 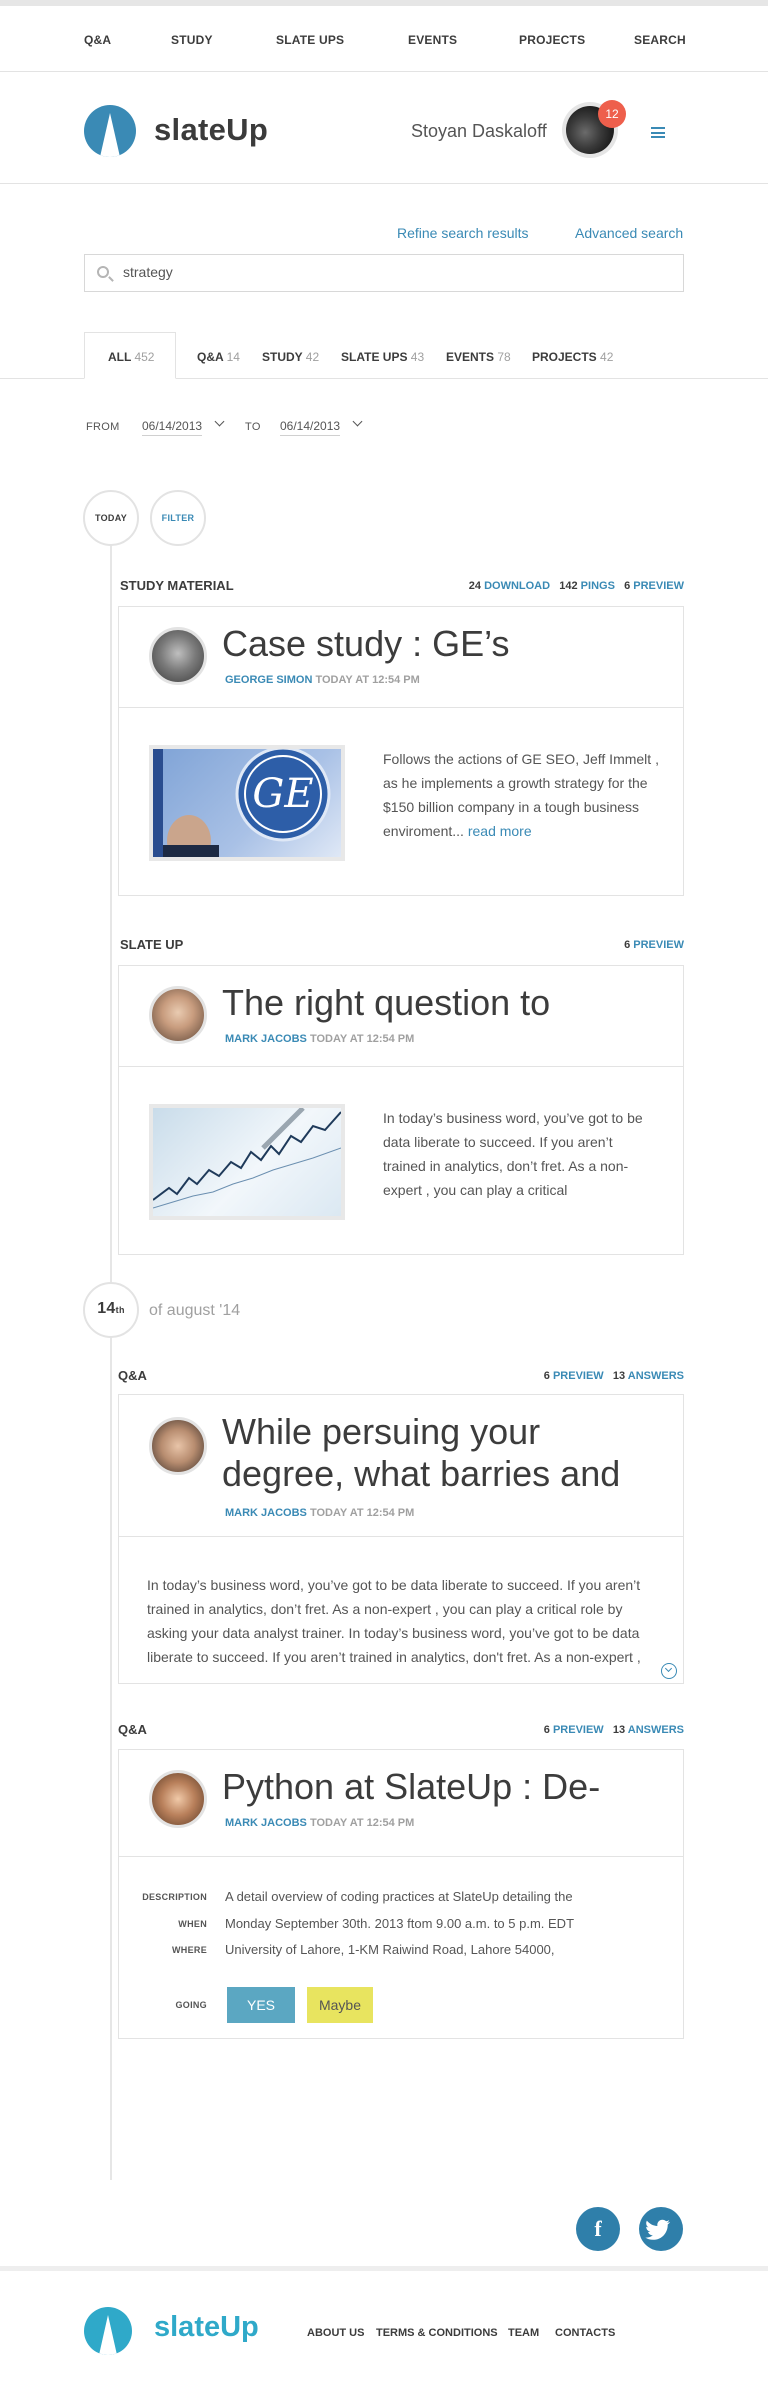 What do you see at coordinates (172, 427) in the screenshot?
I see `from-date: 06/14/2013` at bounding box center [172, 427].